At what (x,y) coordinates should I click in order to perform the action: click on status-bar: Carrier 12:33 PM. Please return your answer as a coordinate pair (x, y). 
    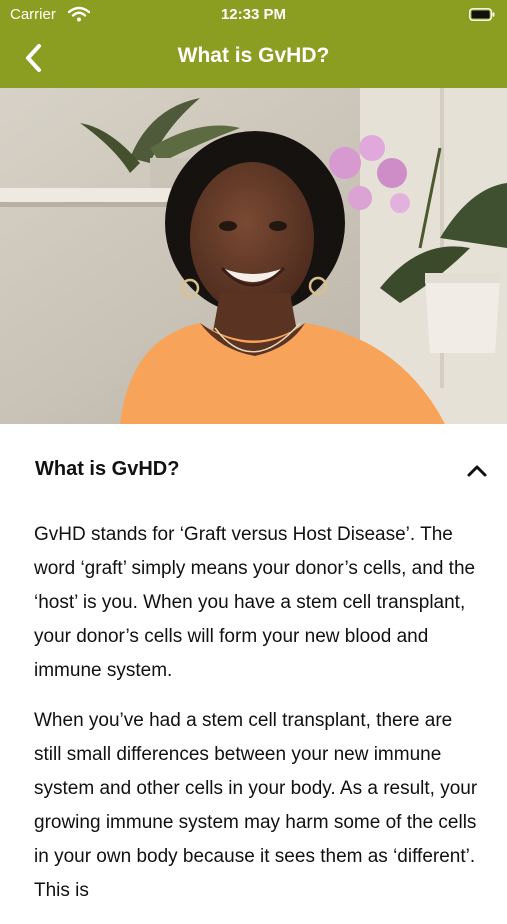
    Looking at the image, I should click on (253, 15).